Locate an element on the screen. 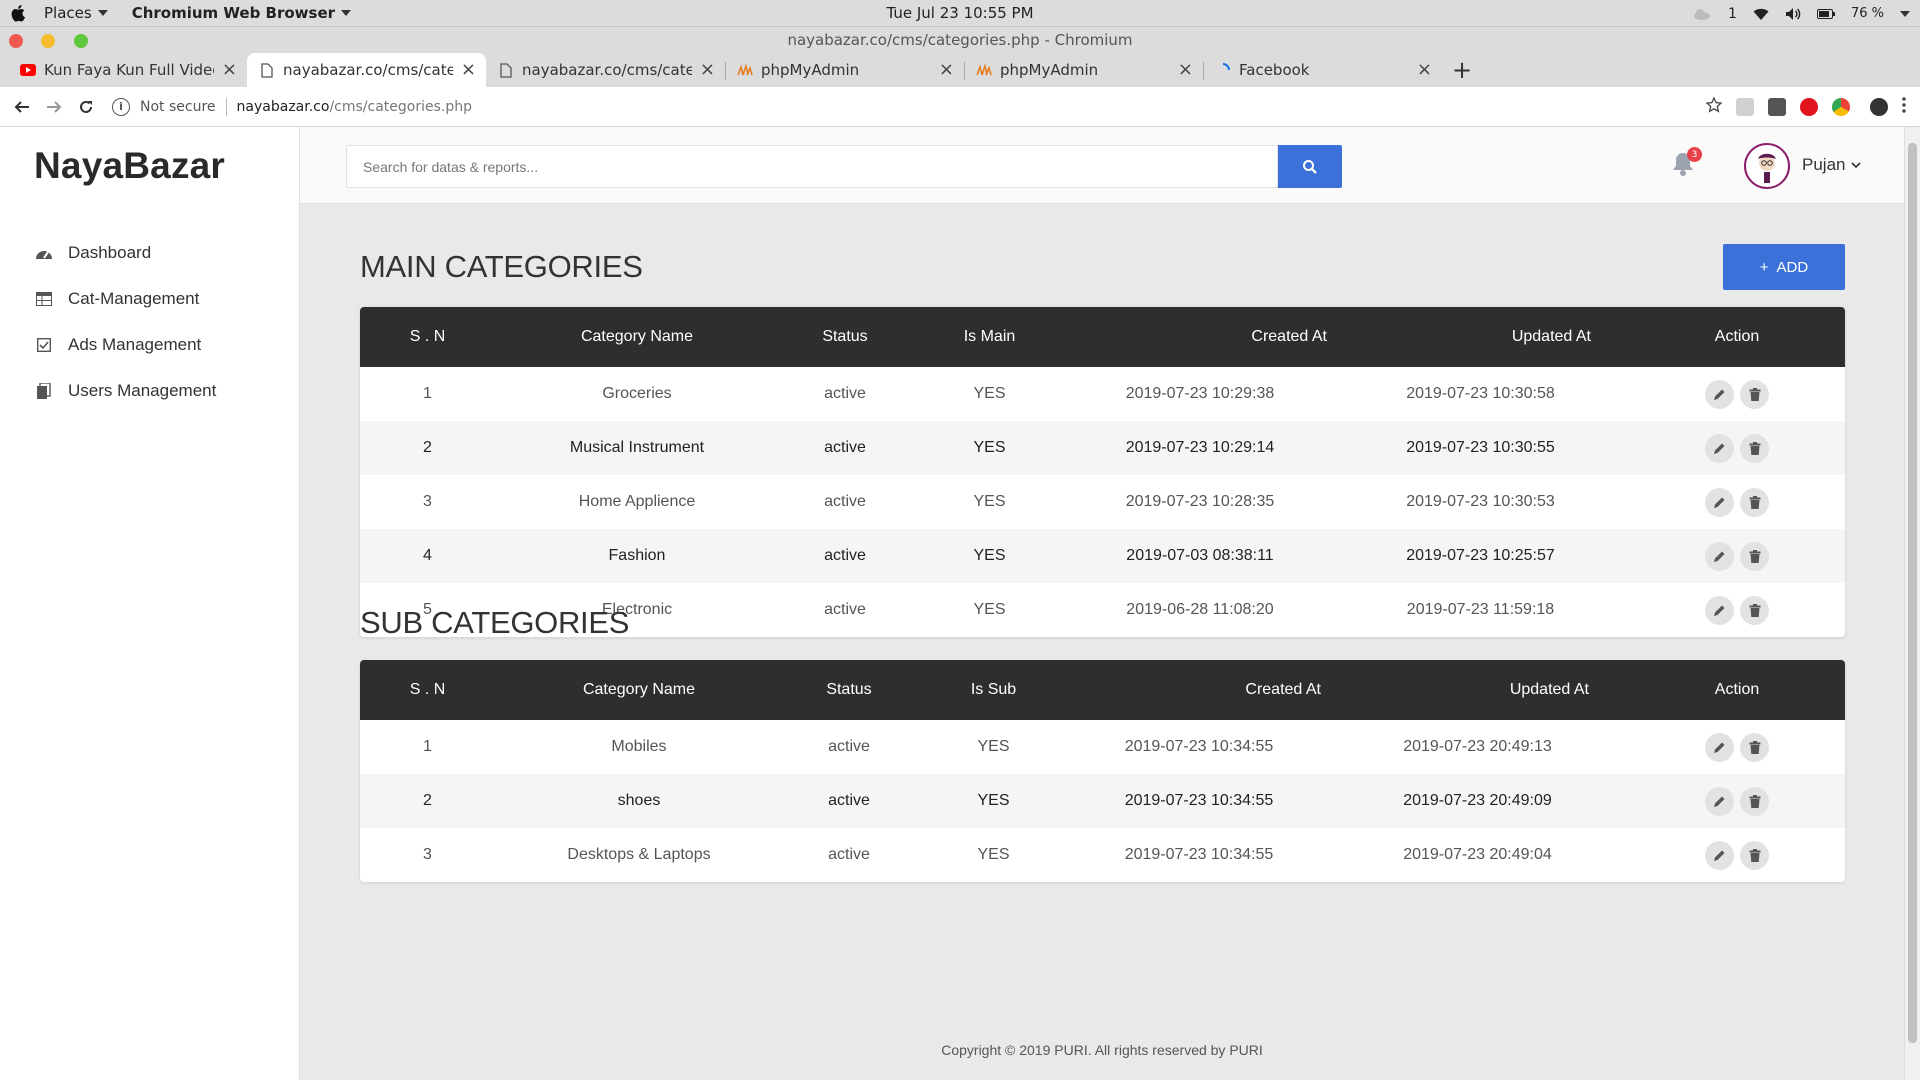 The image size is (1920, 1080). app-menu: Chromium Web Browser is located at coordinates (241, 13).